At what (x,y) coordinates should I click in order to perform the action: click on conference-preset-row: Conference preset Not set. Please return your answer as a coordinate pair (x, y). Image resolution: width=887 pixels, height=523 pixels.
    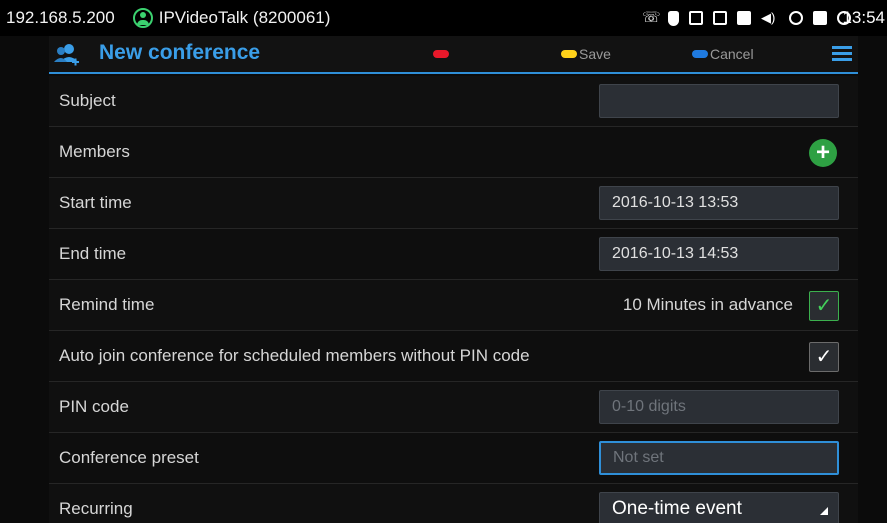
    Looking at the image, I should click on (453, 458).